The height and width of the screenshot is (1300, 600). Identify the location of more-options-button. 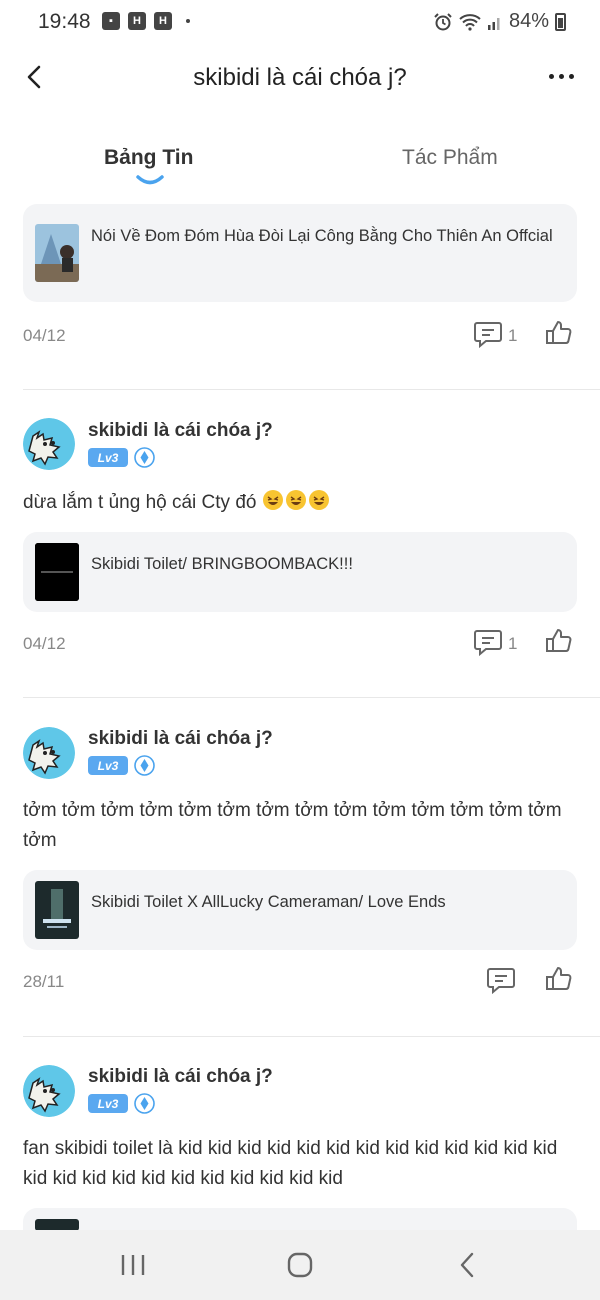
(561, 76).